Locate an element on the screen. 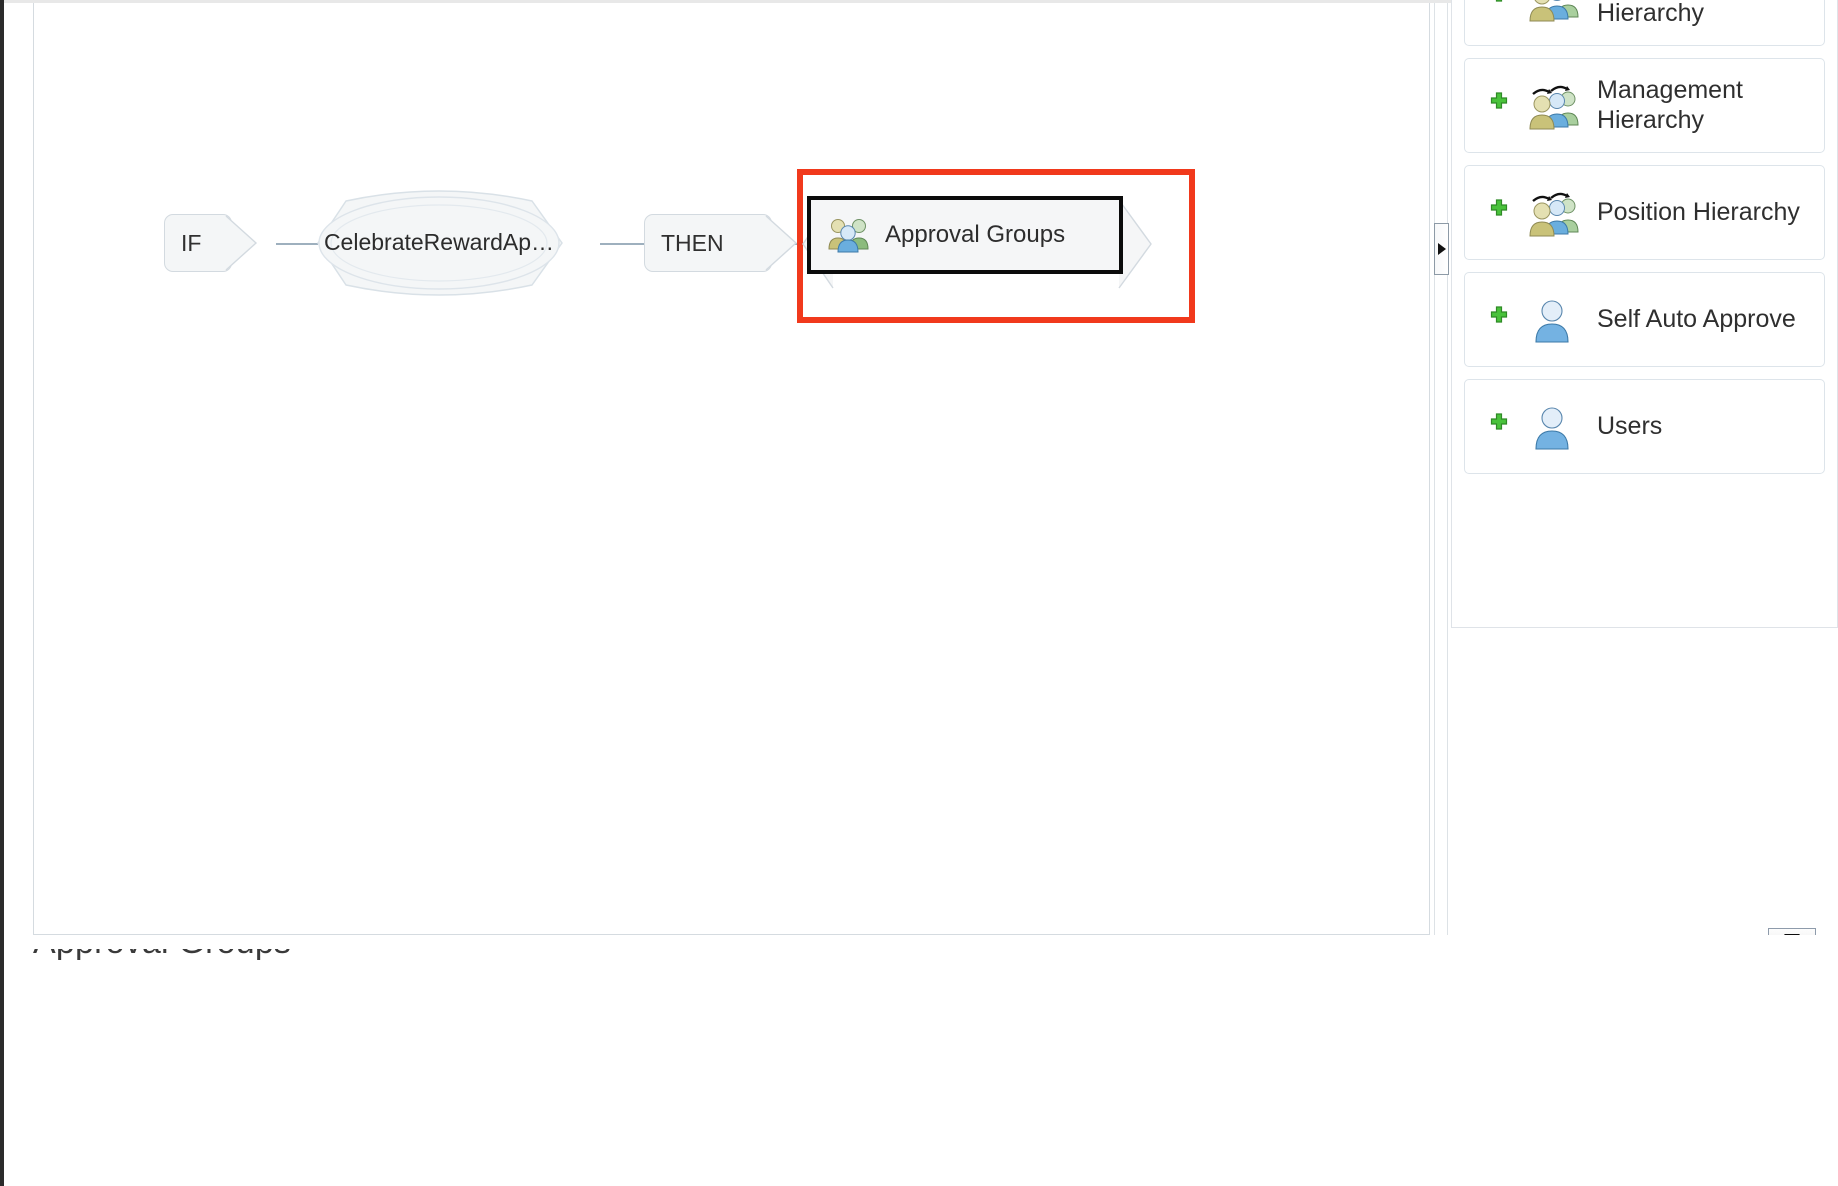  then-node-box: THEN is located at coordinates (708, 243).